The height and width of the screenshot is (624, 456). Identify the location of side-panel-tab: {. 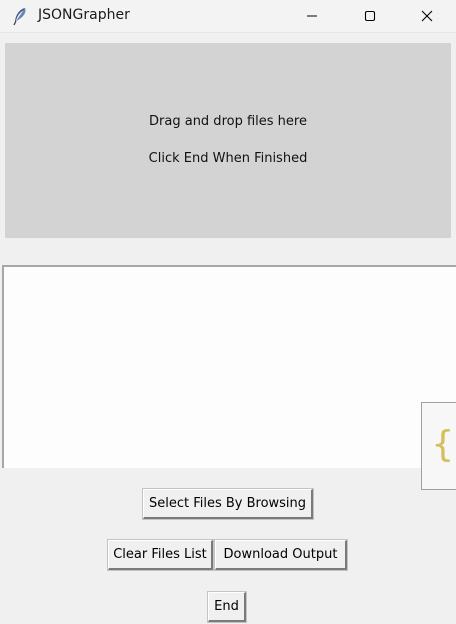
(438, 446).